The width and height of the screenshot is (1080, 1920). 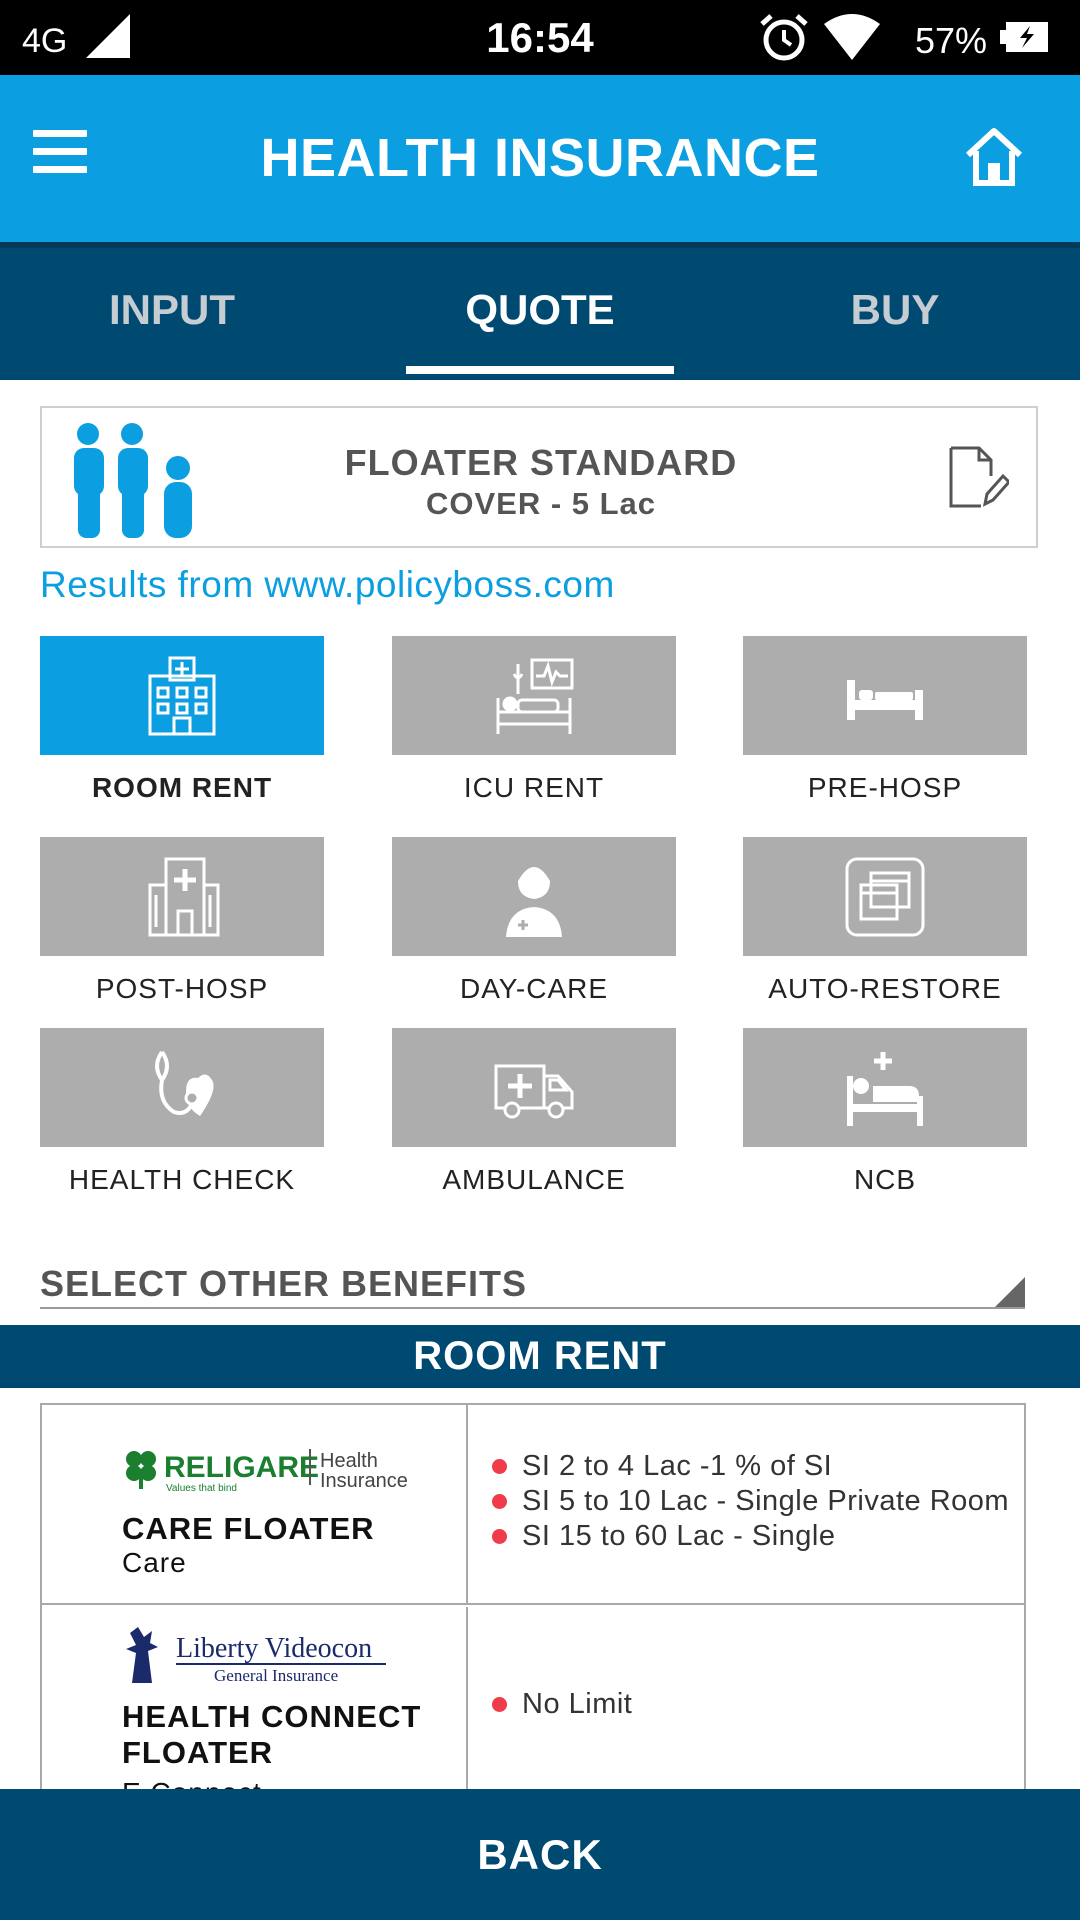 I want to click on home-icon, so click(x=994, y=156).